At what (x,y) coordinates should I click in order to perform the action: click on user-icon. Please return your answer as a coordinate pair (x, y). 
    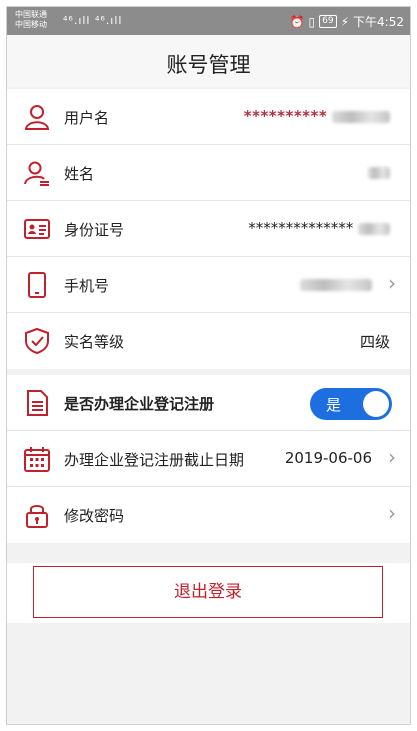
    Looking at the image, I should click on (37, 117).